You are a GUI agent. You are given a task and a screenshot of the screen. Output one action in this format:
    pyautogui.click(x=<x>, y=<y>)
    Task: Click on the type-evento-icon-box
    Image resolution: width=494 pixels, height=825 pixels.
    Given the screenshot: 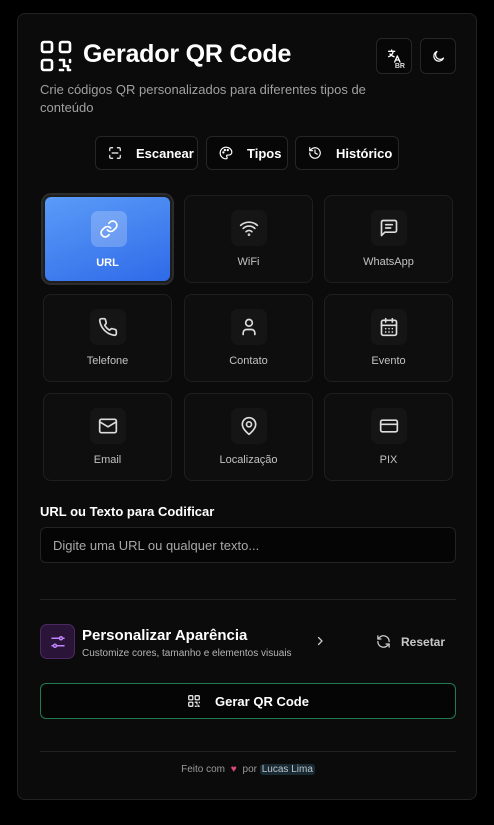 What is the action you would take?
    pyautogui.click(x=389, y=327)
    